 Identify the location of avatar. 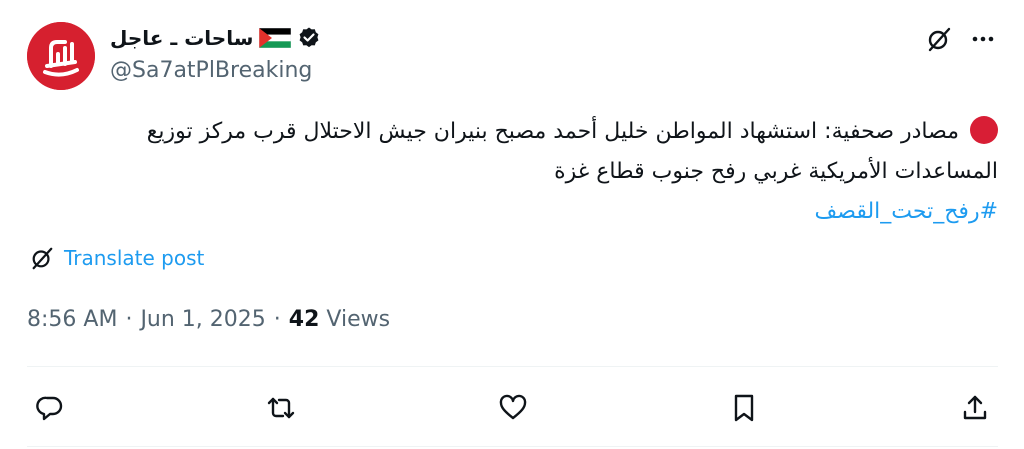
(61, 56).